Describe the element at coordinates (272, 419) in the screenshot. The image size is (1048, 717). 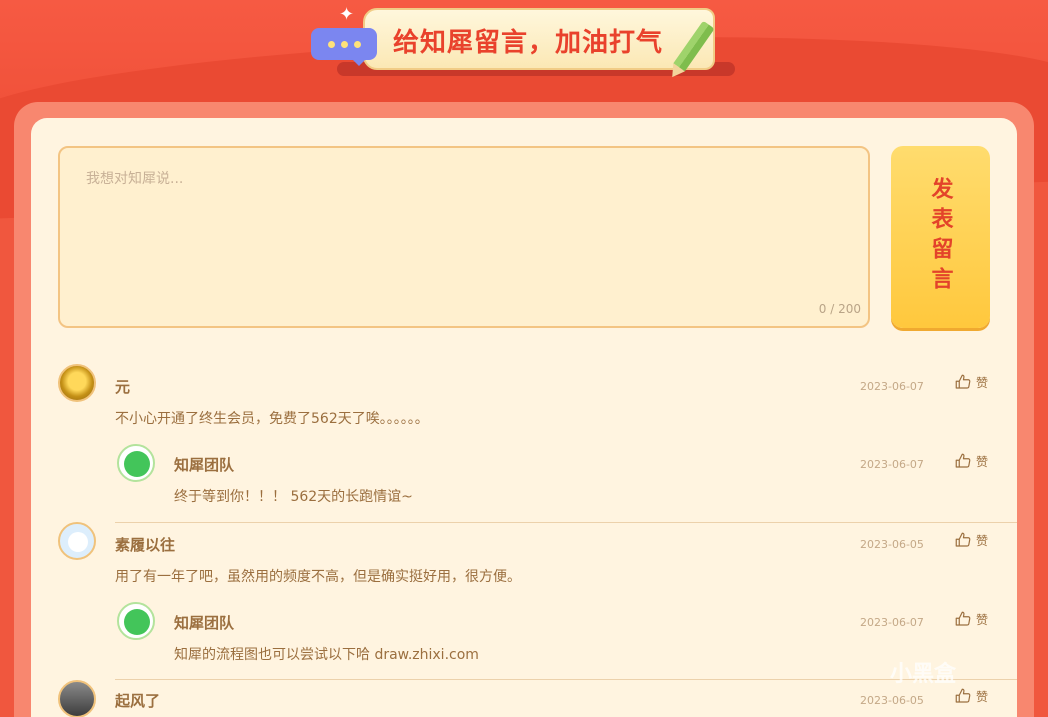
I see `comment-text: 不小心开通了终生会员，免费了562天了唉。。。。。。` at that location.